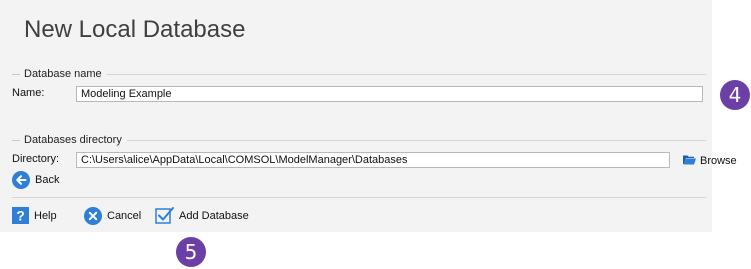  Describe the element at coordinates (214, 215) in the screenshot. I see `add-database-label: Add Database` at that location.